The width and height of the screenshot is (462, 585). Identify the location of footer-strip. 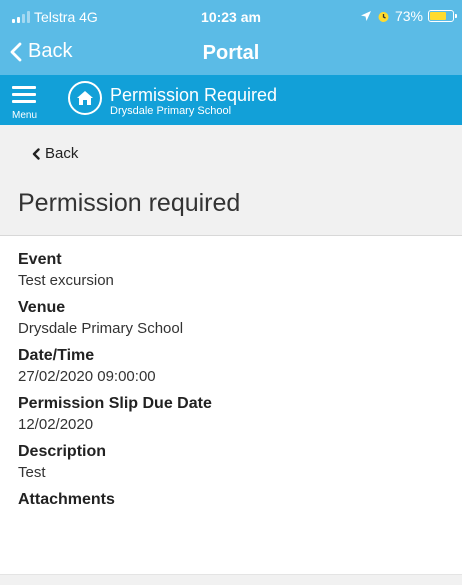
(231, 579).